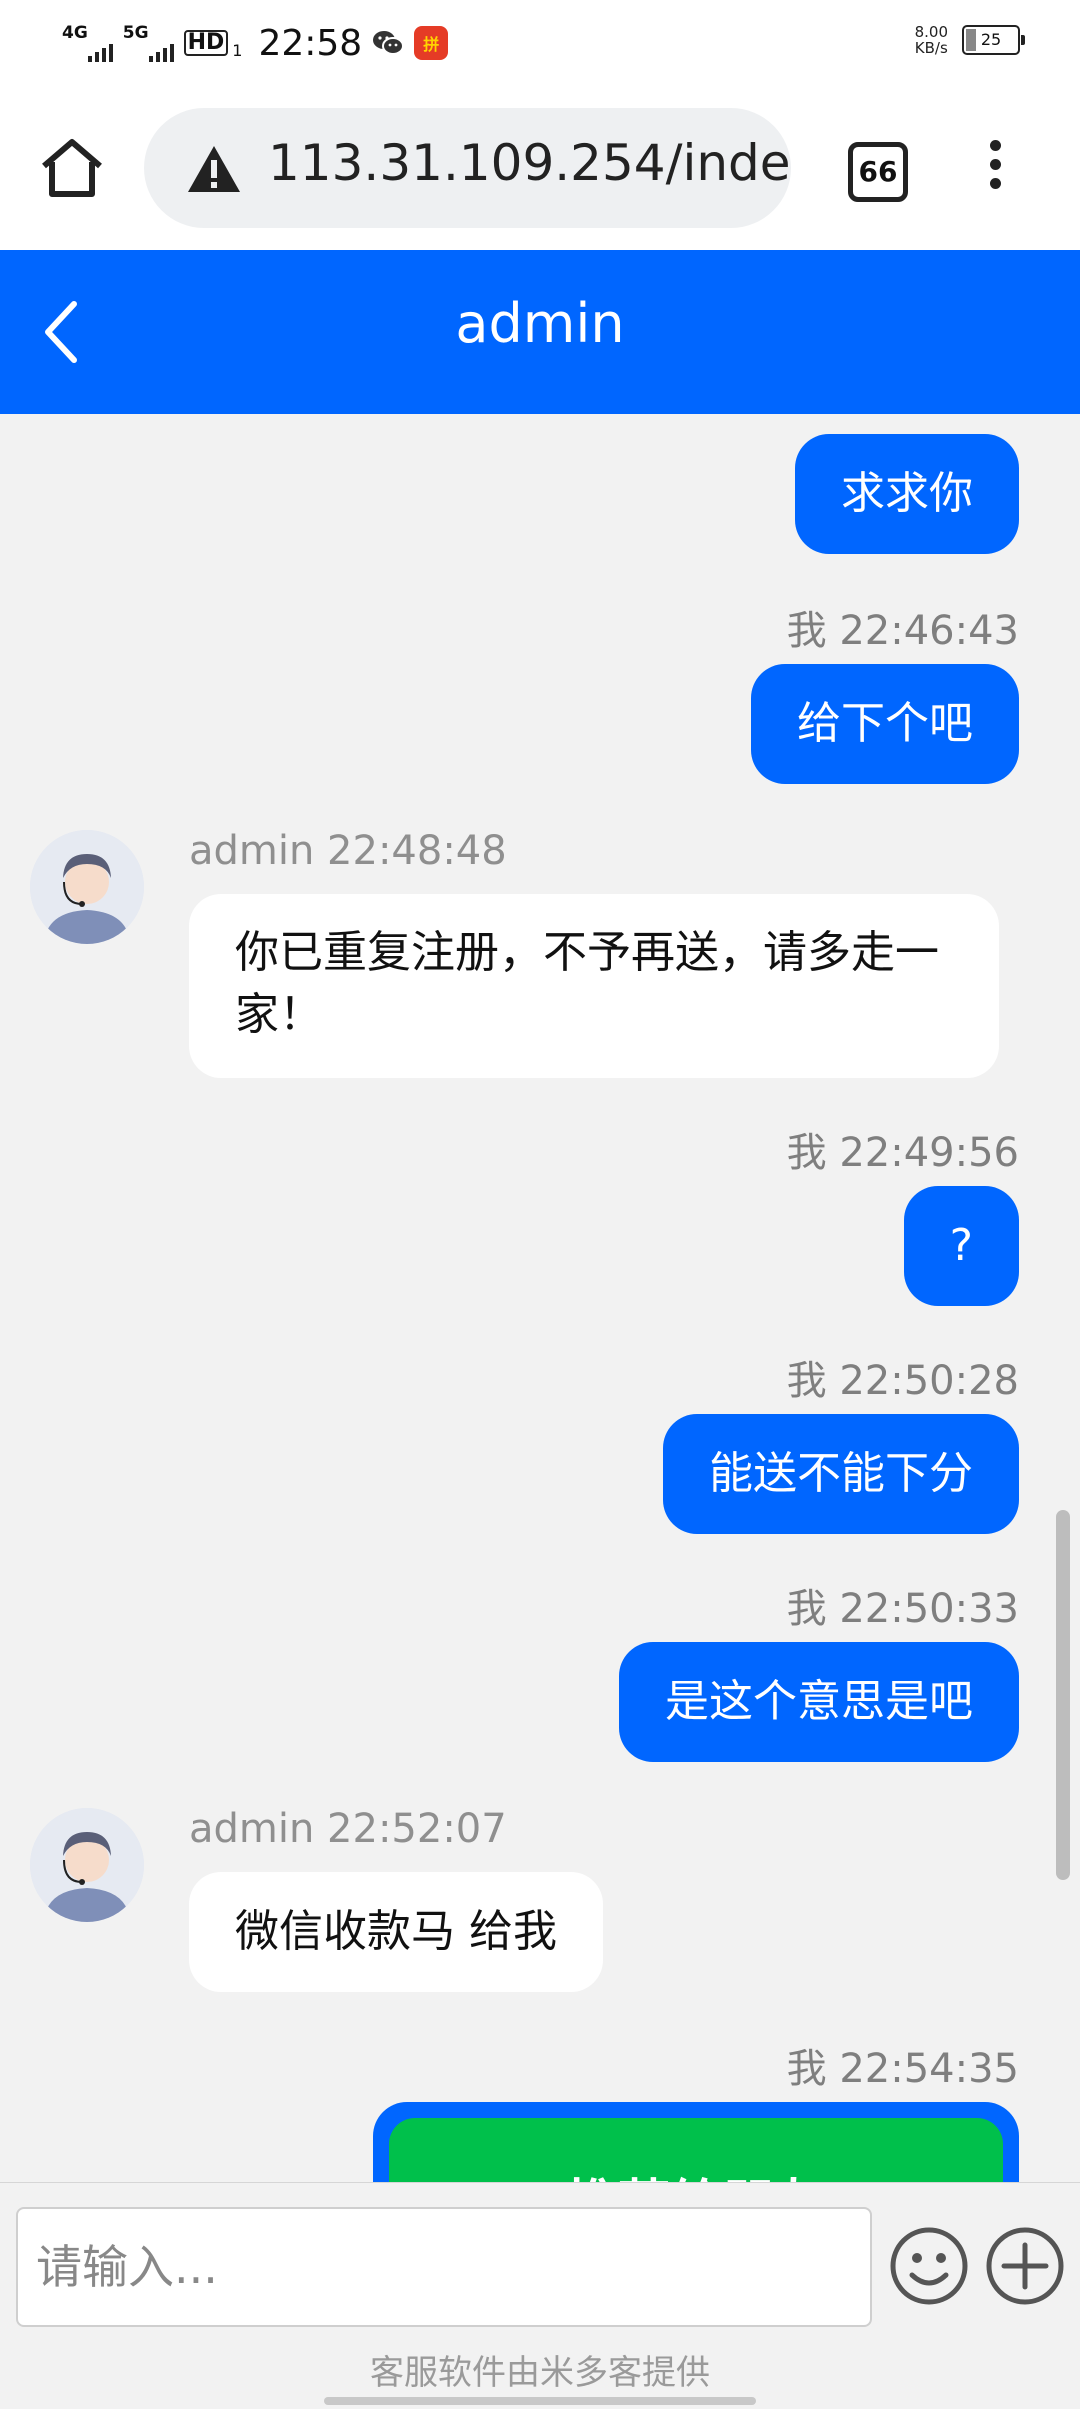 The height and width of the screenshot is (2409, 1080). What do you see at coordinates (389, 43) in the screenshot?
I see `wechat-icon` at bounding box center [389, 43].